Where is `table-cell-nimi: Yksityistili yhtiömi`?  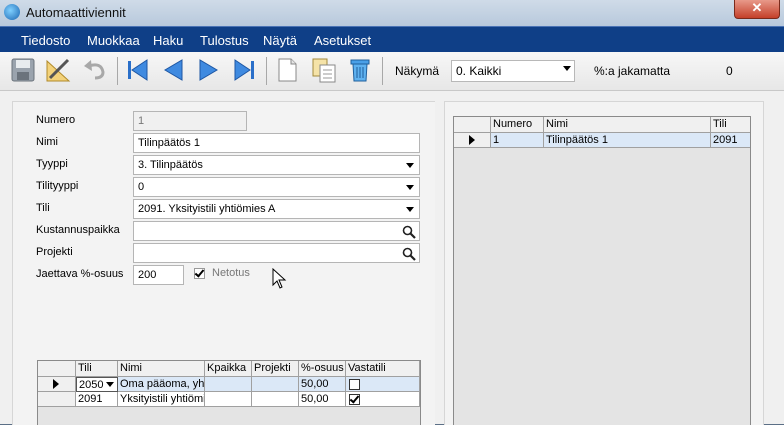
table-cell-nimi: Yksityistili yhtiömi is located at coordinates (161, 399).